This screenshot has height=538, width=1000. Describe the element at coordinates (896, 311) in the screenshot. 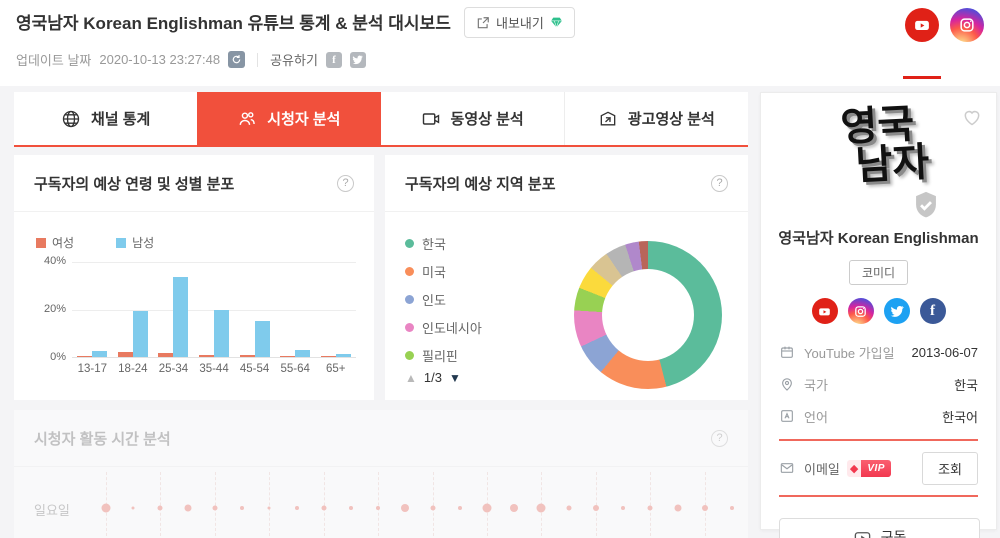

I see `twitter-icon` at that location.